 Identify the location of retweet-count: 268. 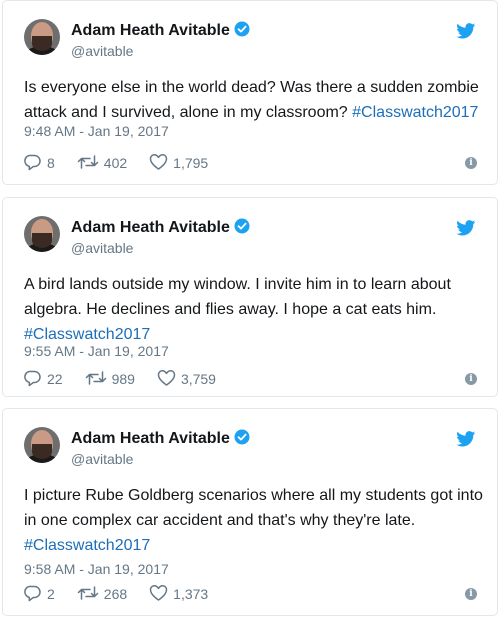
(115, 594).